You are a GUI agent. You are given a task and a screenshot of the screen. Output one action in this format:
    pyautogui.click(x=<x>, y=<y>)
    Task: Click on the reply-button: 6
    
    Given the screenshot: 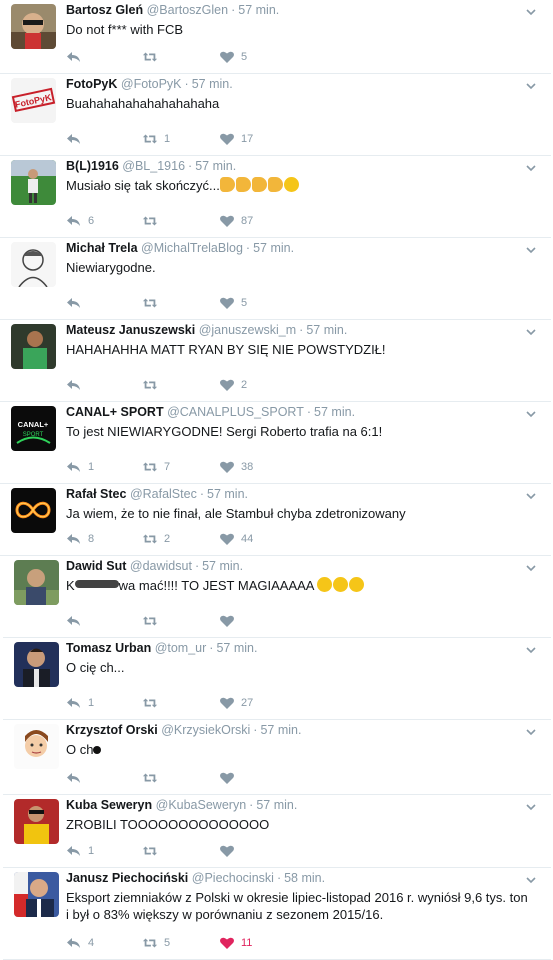 What is the action you would take?
    pyautogui.click(x=80, y=221)
    